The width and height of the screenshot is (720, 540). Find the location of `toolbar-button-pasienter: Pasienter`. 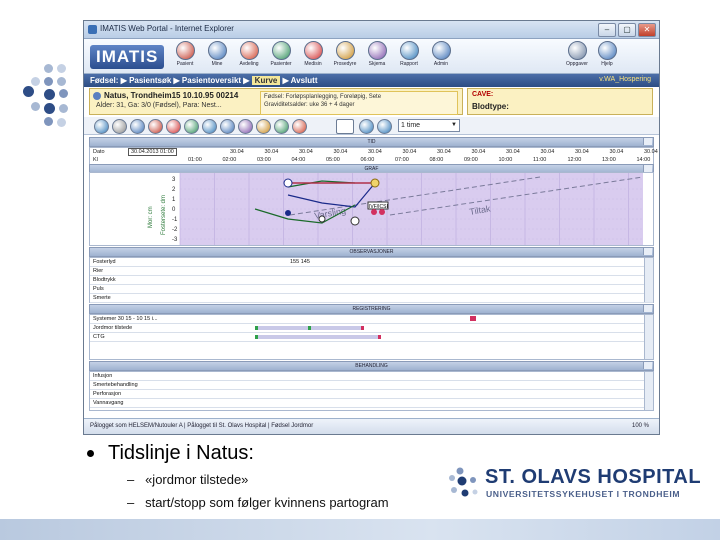

toolbar-button-pasienter: Pasienter is located at coordinates (281, 56).